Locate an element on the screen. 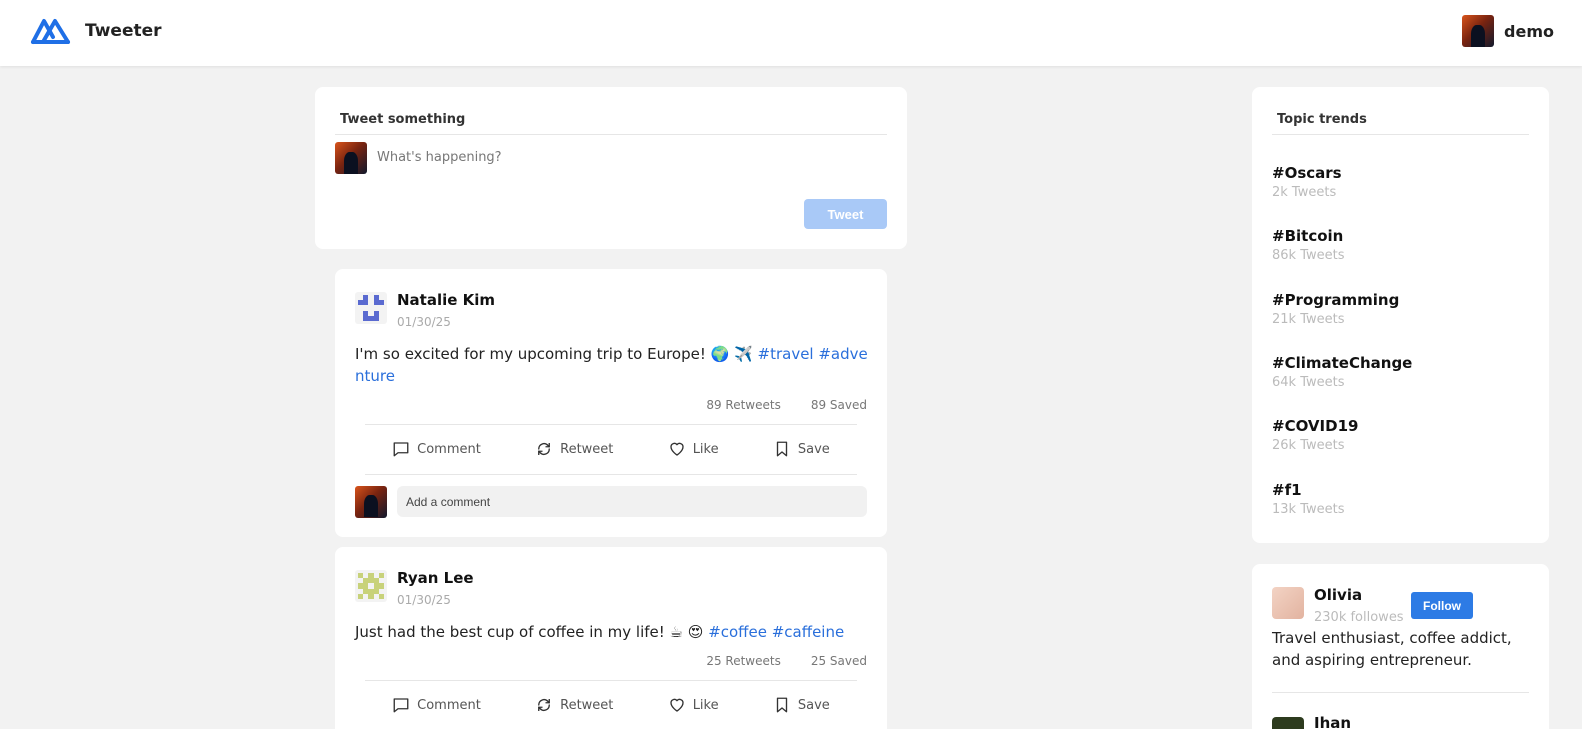 The image size is (1582, 729). user-menu: demo is located at coordinates (1508, 31).